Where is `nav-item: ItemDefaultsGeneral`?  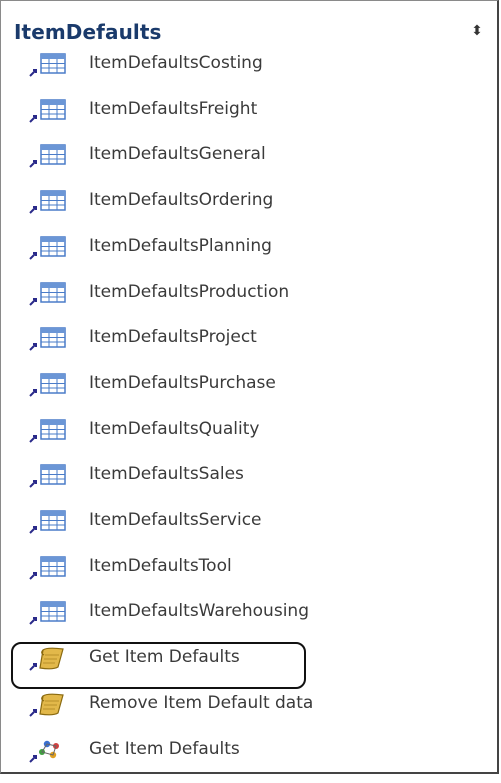 nav-item: ItemDefaultsGeneral is located at coordinates (249, 165).